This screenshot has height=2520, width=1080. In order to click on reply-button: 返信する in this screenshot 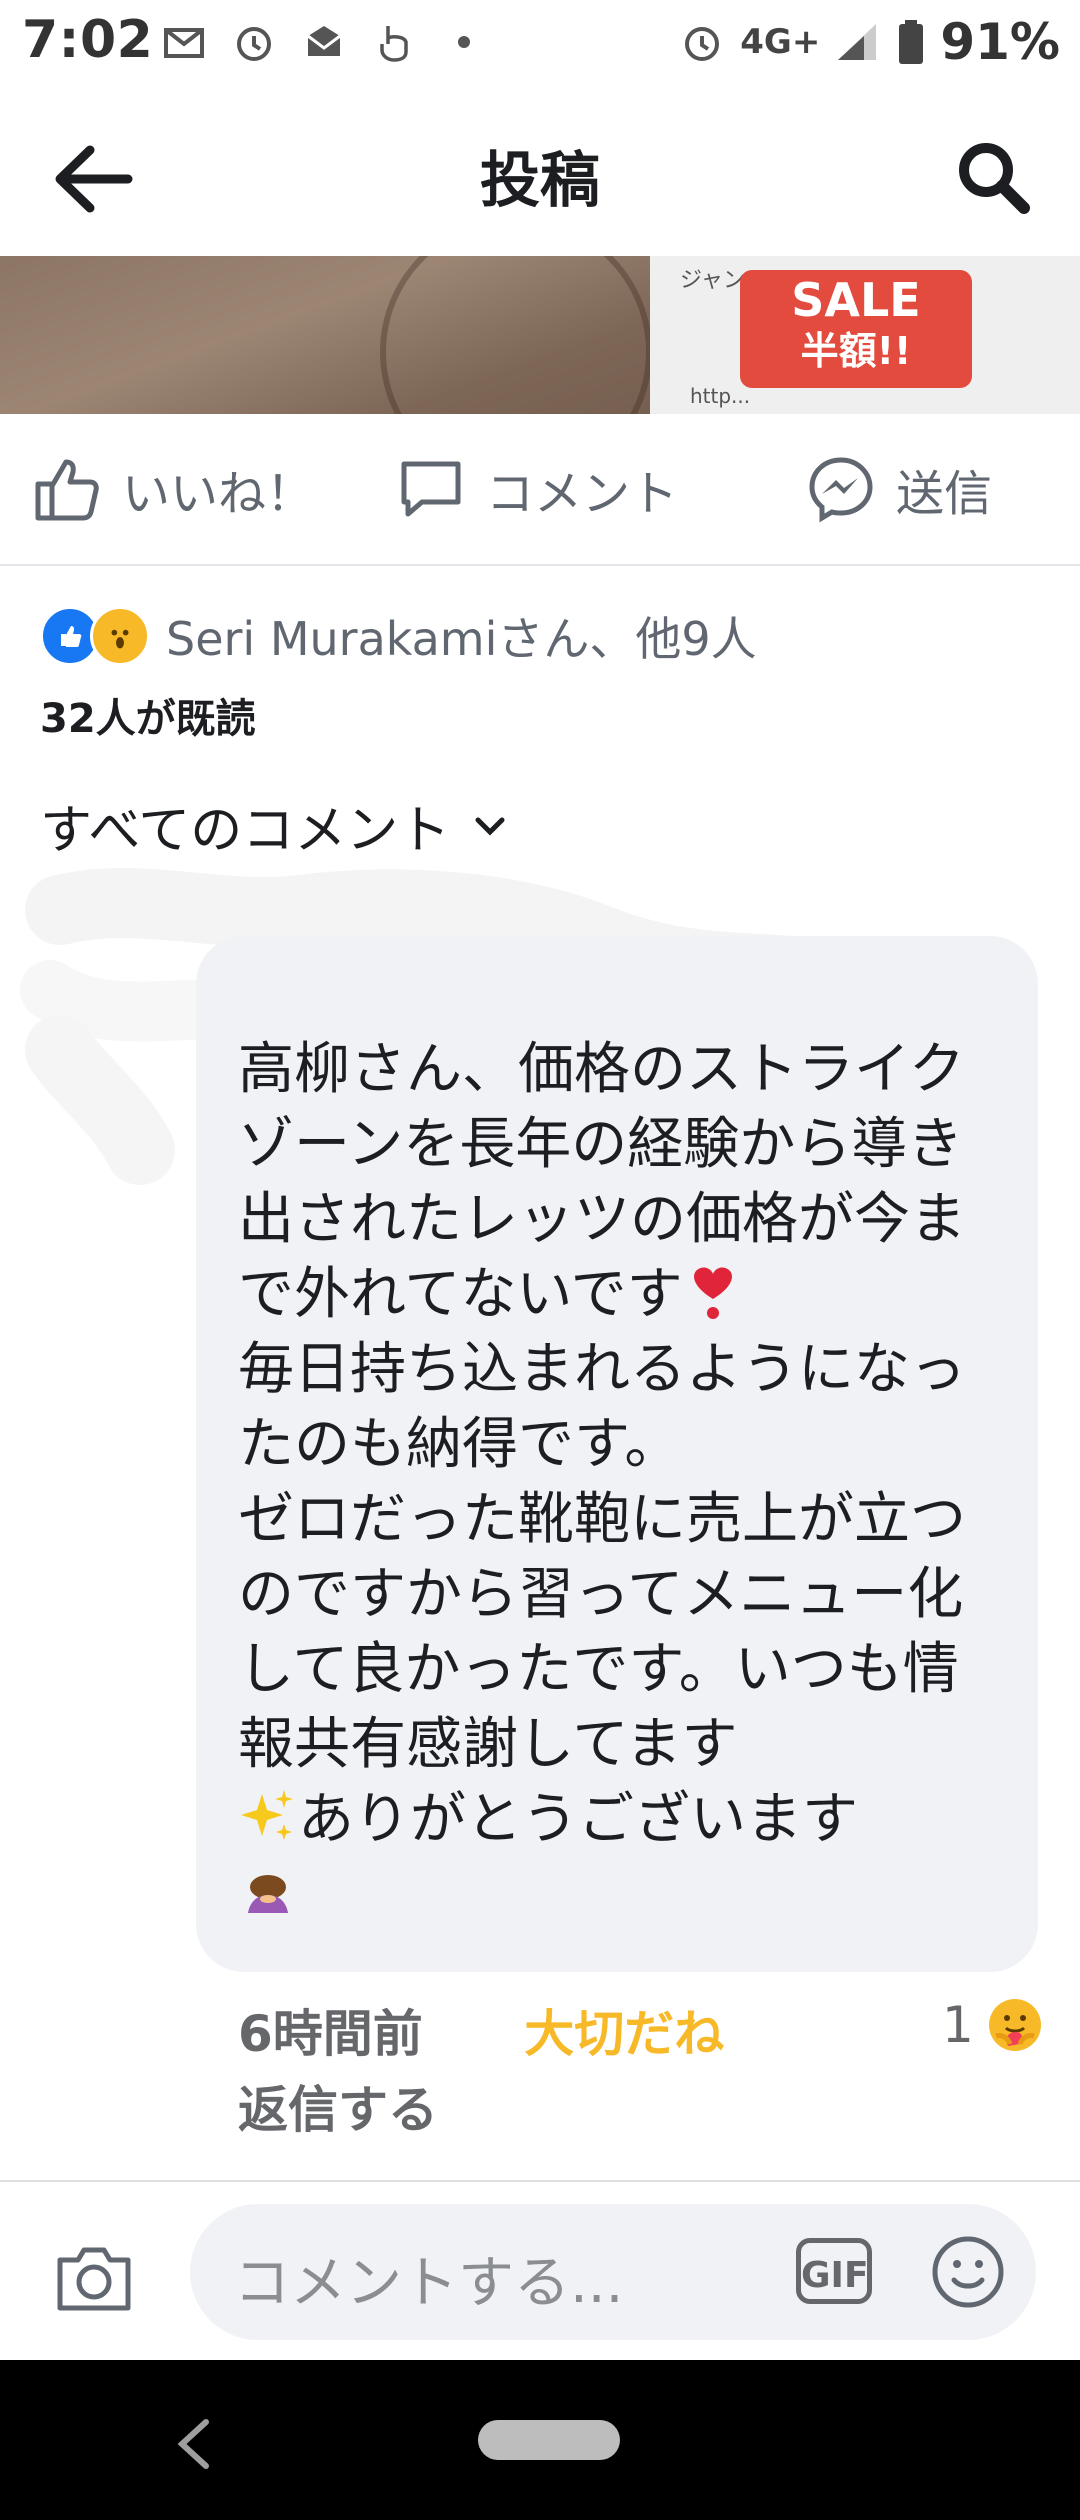, I will do `click(338, 2106)`.